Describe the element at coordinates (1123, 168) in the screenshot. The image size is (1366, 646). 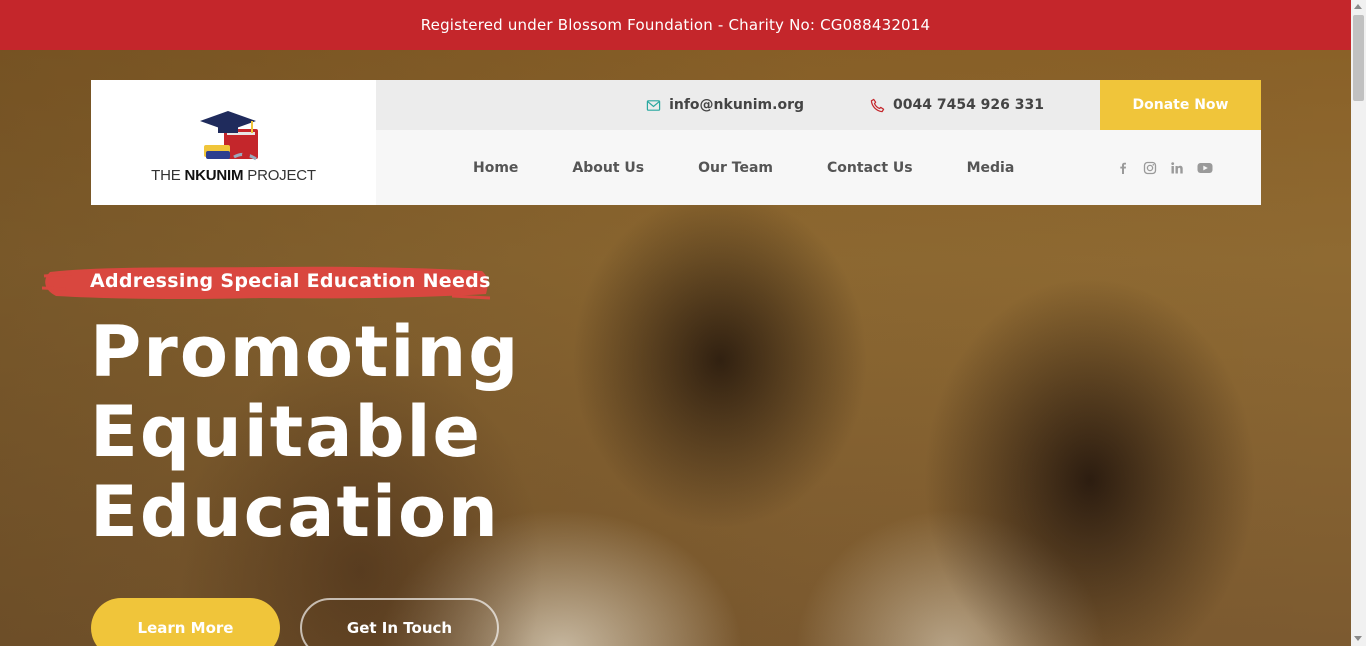
I see `facebook-icon` at that location.